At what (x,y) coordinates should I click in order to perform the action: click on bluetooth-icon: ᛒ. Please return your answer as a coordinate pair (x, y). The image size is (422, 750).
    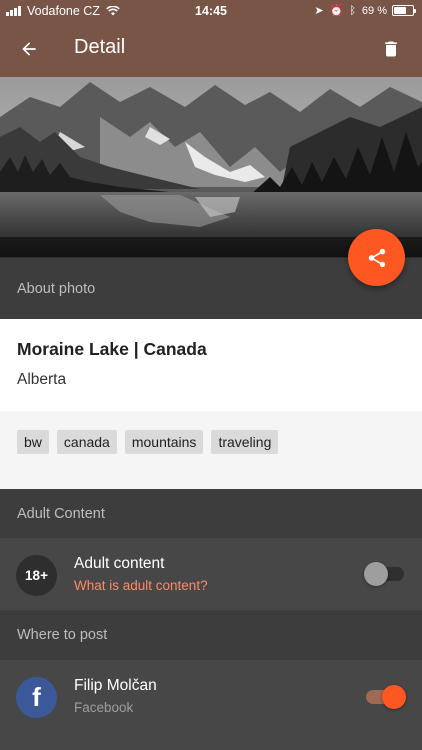
    Looking at the image, I should click on (352, 10).